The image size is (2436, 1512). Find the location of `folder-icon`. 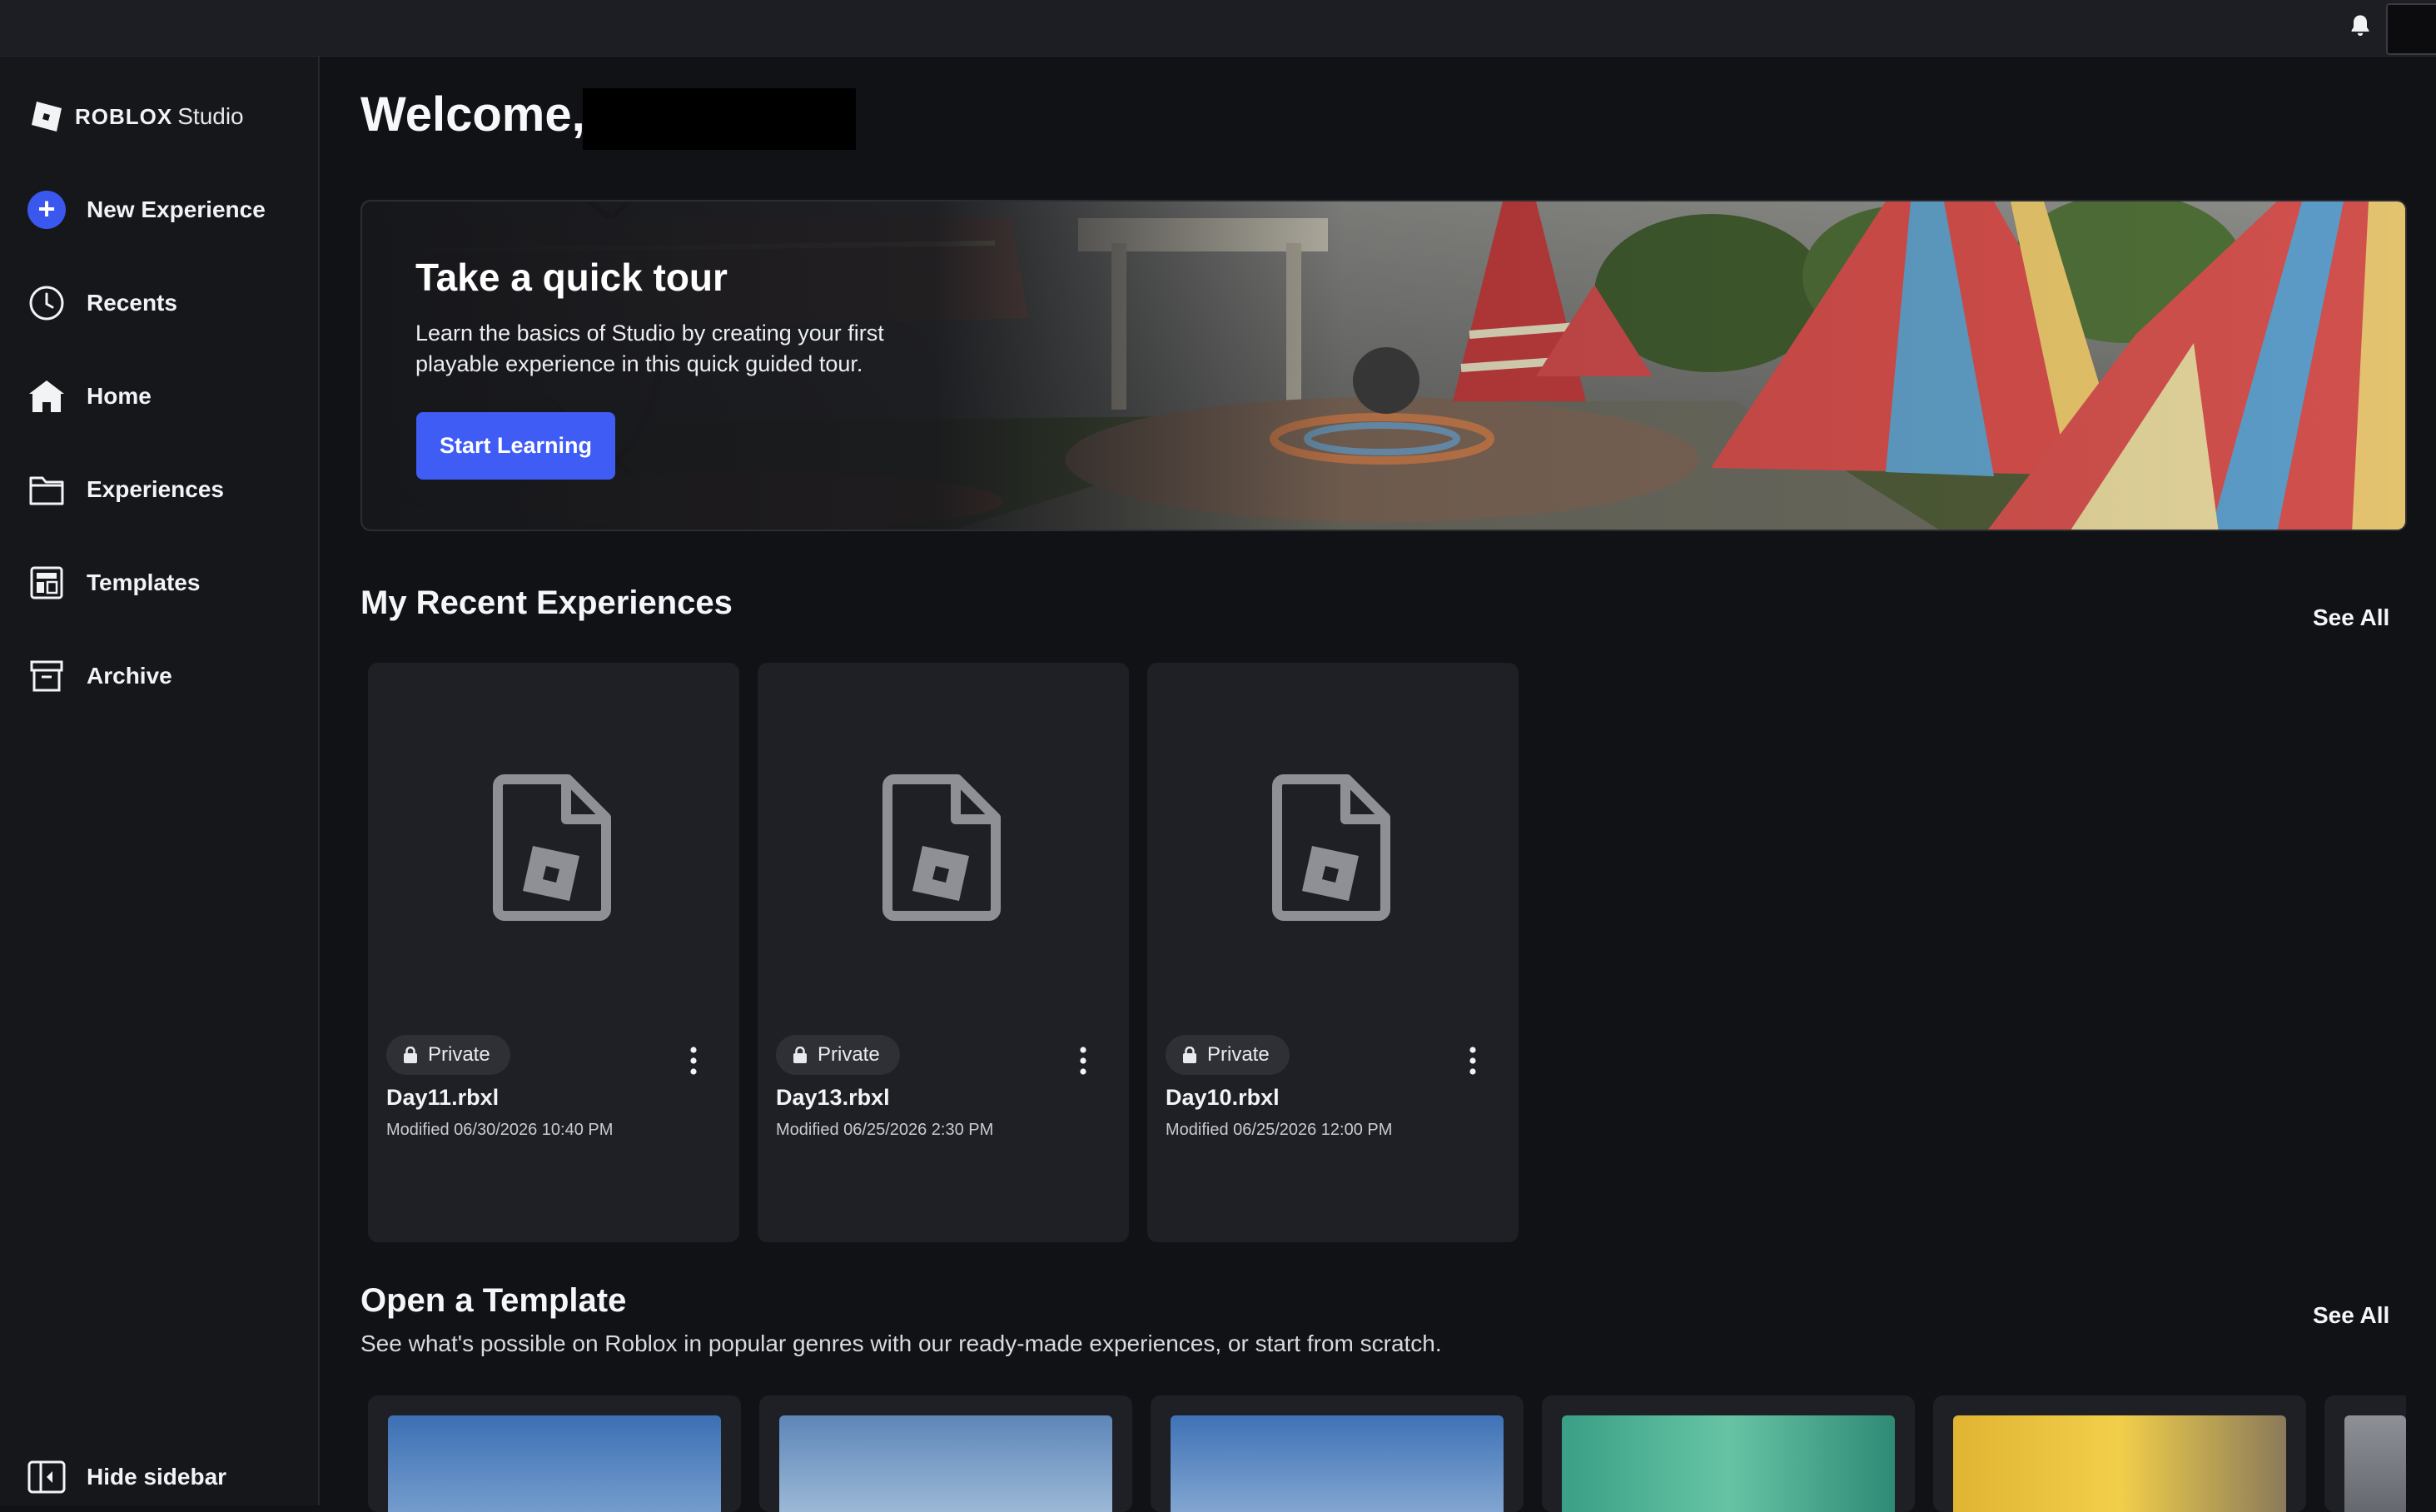

folder-icon is located at coordinates (47, 490).